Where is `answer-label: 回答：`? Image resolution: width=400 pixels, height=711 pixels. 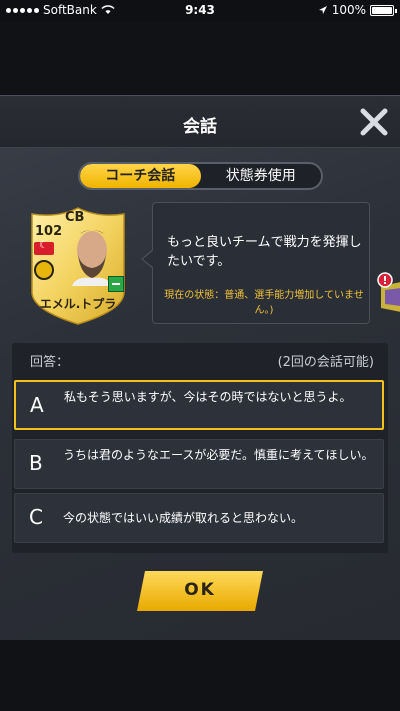 answer-label: 回答： is located at coordinates (50, 362).